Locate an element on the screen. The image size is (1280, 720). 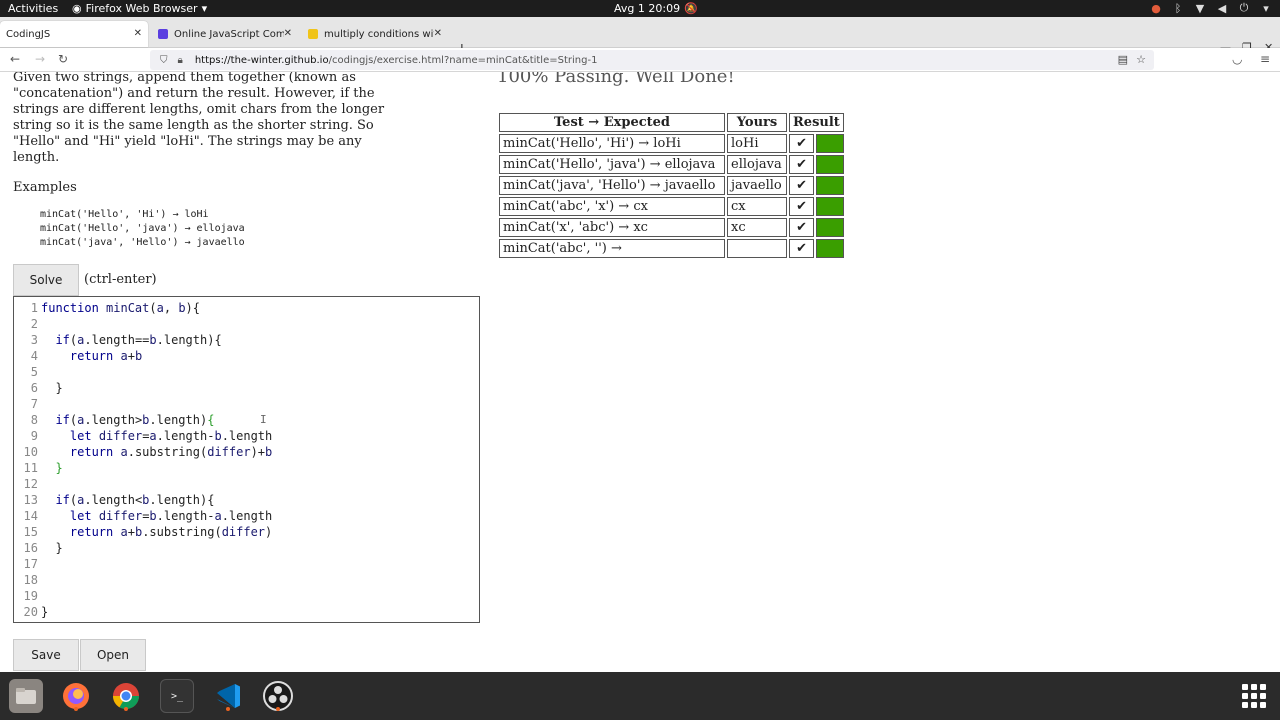
chrome-icon is located at coordinates (126, 696).